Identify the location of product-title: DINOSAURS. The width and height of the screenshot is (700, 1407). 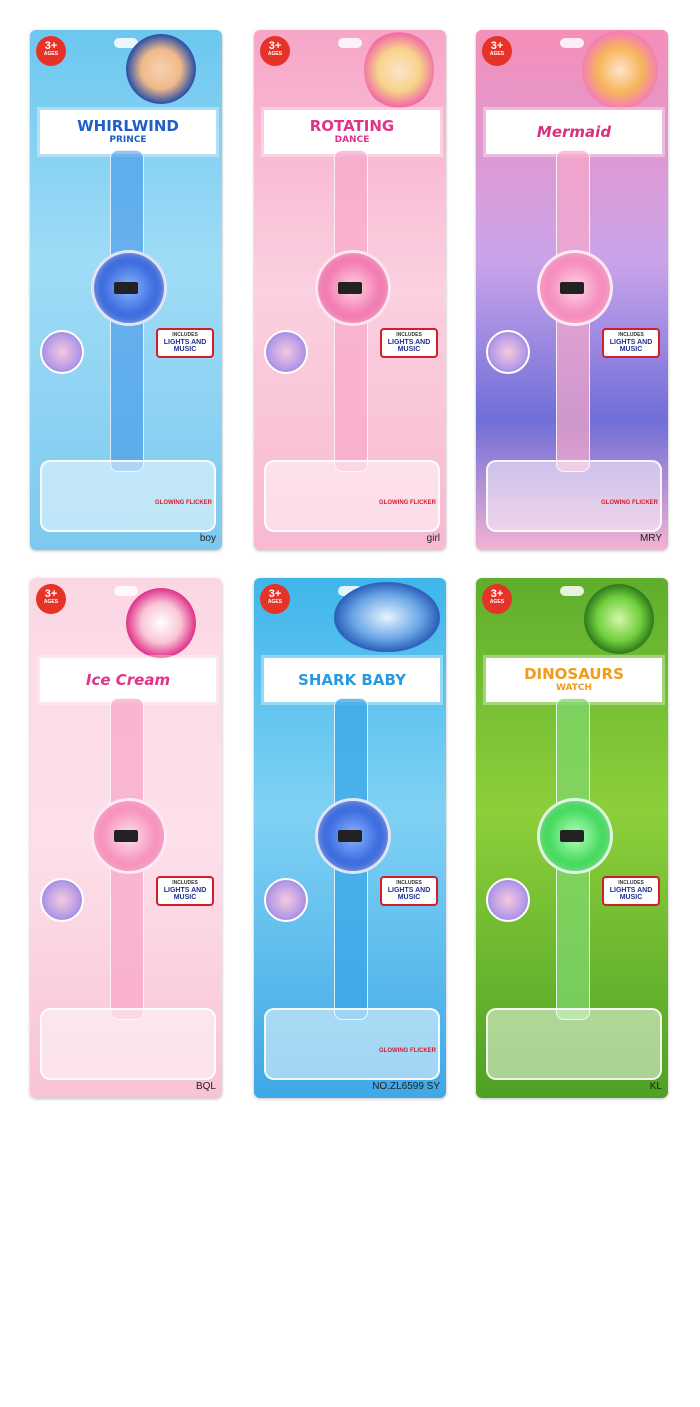
(574, 674).